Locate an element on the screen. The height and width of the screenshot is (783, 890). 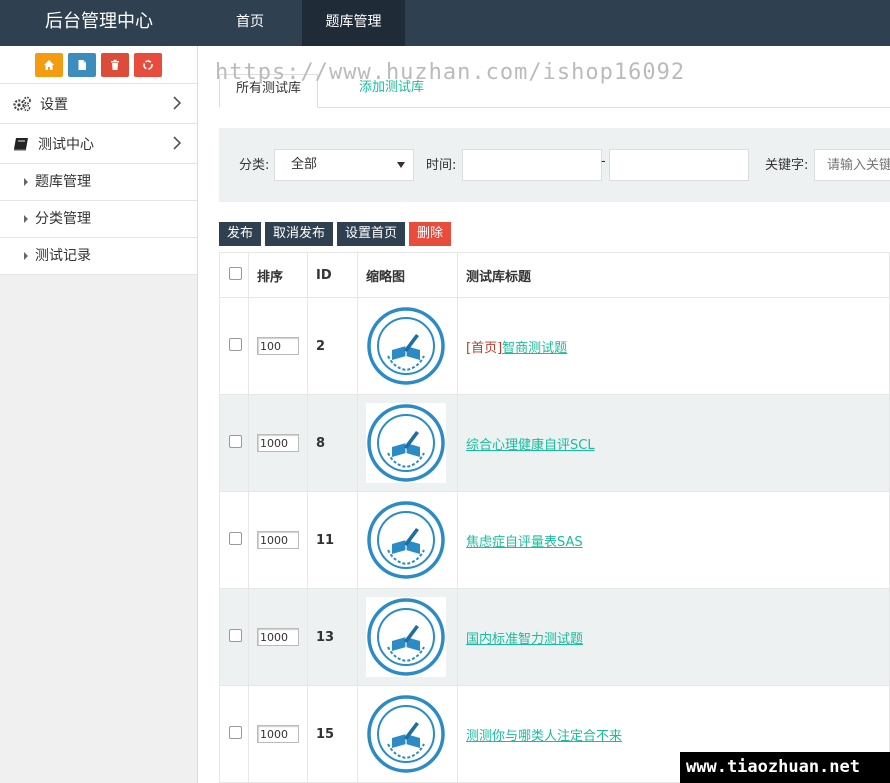
publish-button: 发布 is located at coordinates (240, 234).